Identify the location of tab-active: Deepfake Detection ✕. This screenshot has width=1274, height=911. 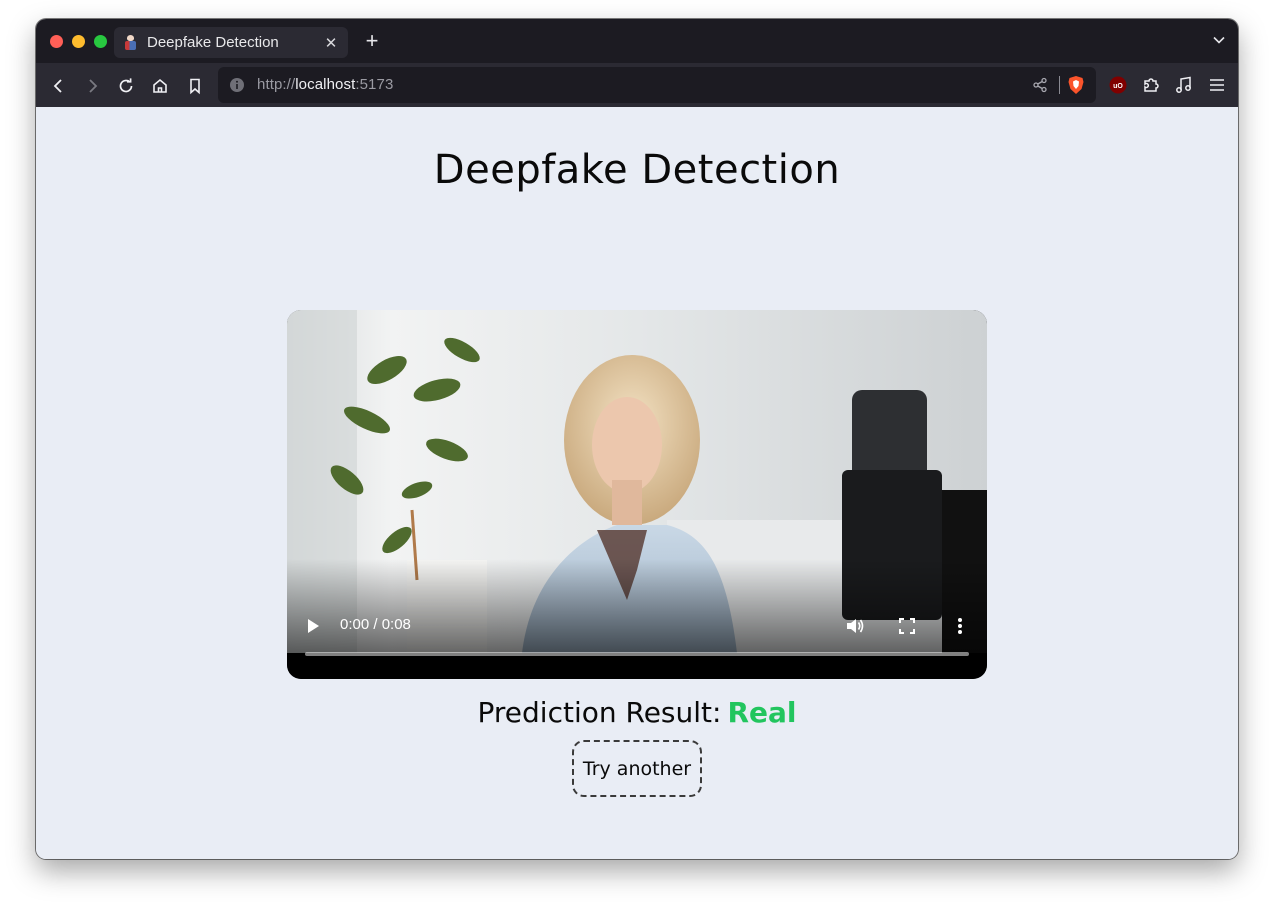
(231, 42).